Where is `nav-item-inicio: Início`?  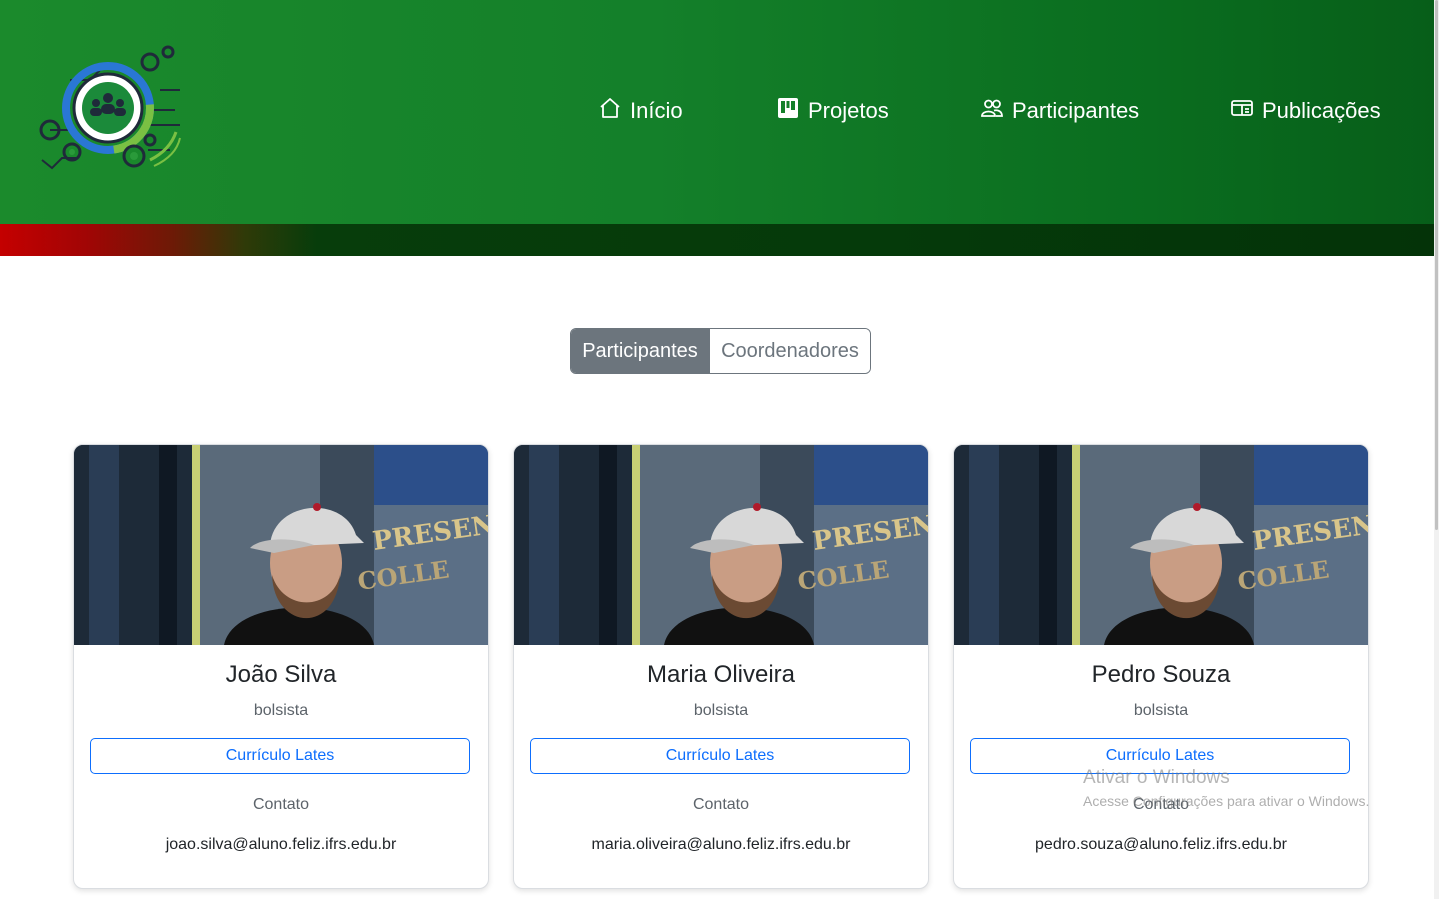 nav-item-inicio: Início is located at coordinates (640, 111).